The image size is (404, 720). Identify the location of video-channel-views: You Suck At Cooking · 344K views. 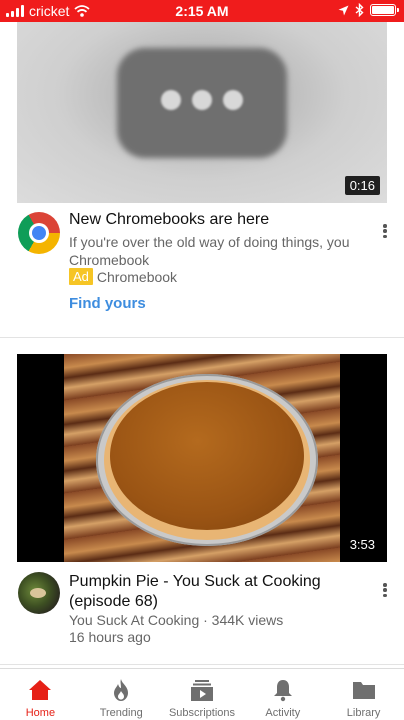
(176, 620).